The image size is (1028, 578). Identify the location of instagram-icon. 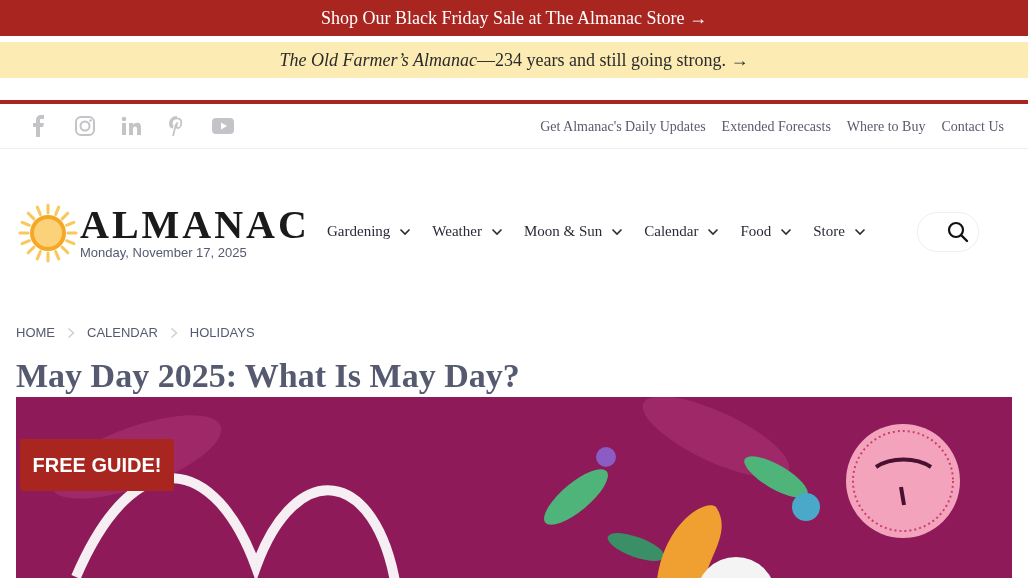
(85, 126).